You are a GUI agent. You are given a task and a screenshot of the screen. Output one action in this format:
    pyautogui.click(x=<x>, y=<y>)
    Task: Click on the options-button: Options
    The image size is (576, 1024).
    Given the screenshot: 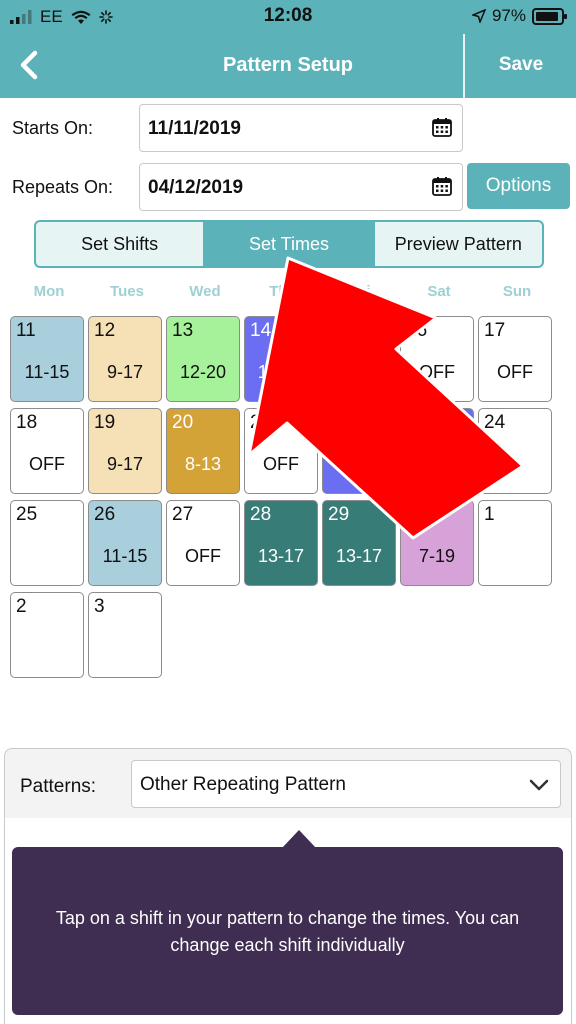 What is the action you would take?
    pyautogui.click(x=518, y=186)
    